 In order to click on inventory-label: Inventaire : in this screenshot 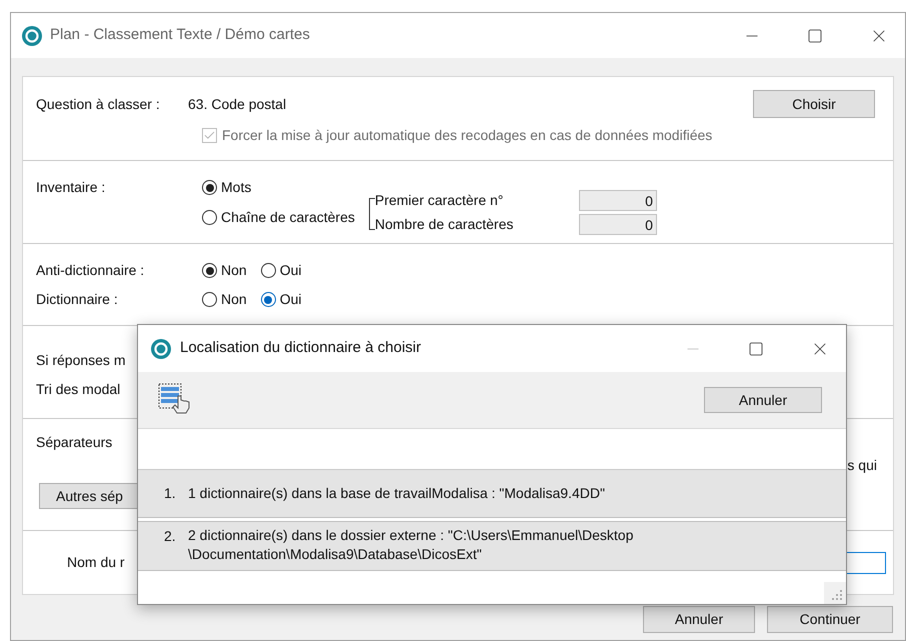, I will do `click(71, 187)`.